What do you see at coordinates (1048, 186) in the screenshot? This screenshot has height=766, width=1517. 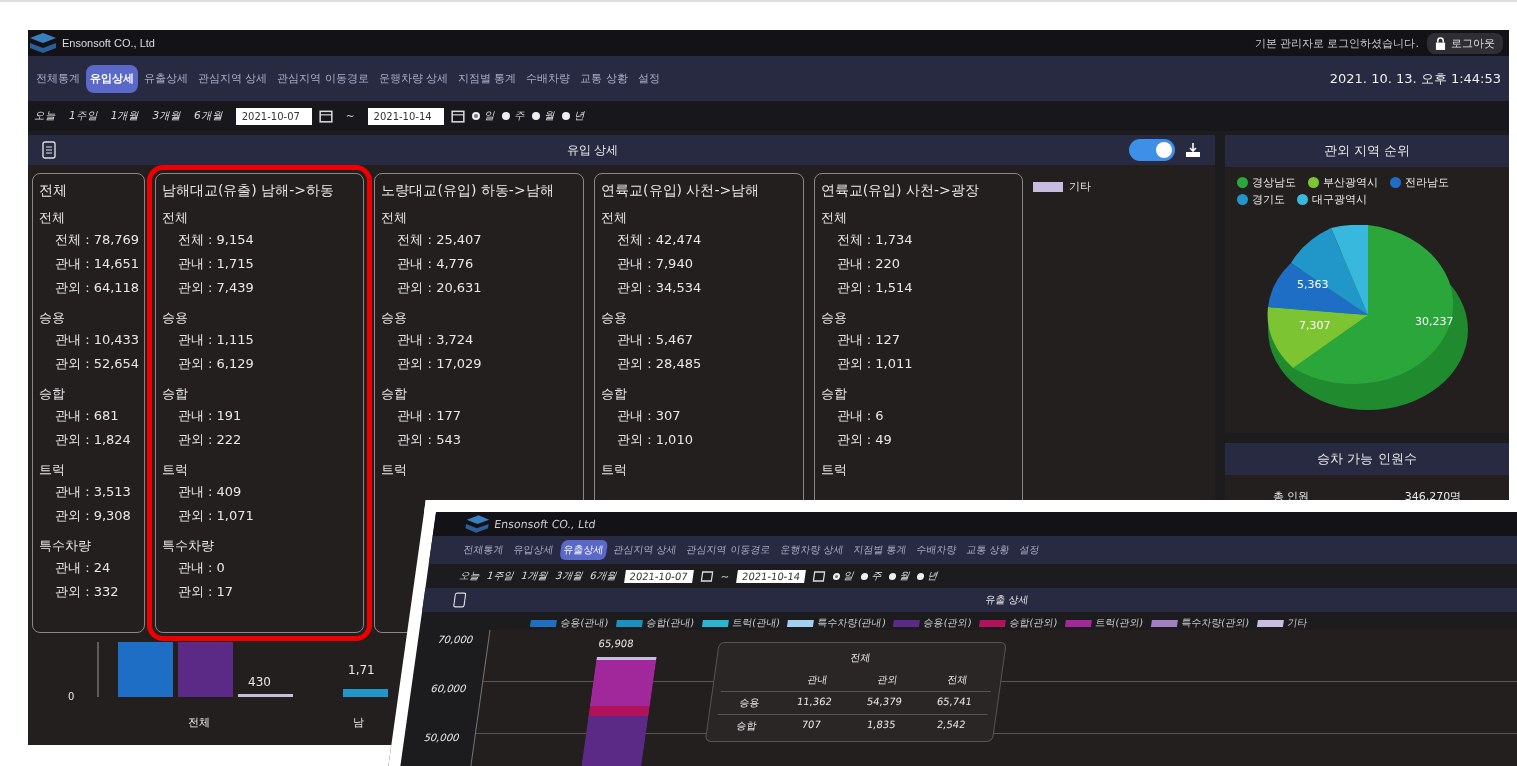 I see `legend-swatch` at bounding box center [1048, 186].